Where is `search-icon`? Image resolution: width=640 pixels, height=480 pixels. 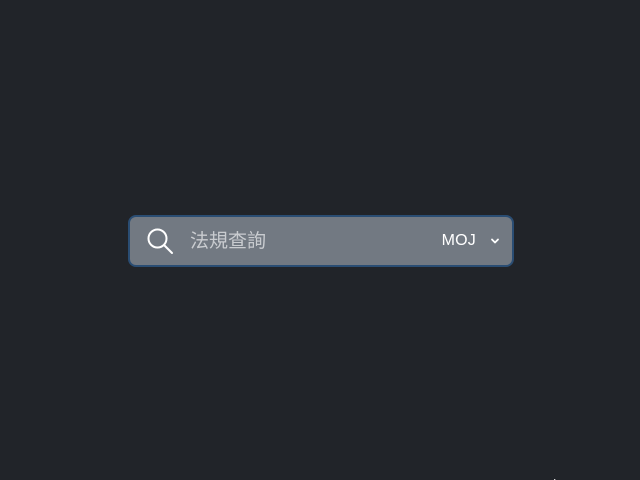 search-icon is located at coordinates (160, 241).